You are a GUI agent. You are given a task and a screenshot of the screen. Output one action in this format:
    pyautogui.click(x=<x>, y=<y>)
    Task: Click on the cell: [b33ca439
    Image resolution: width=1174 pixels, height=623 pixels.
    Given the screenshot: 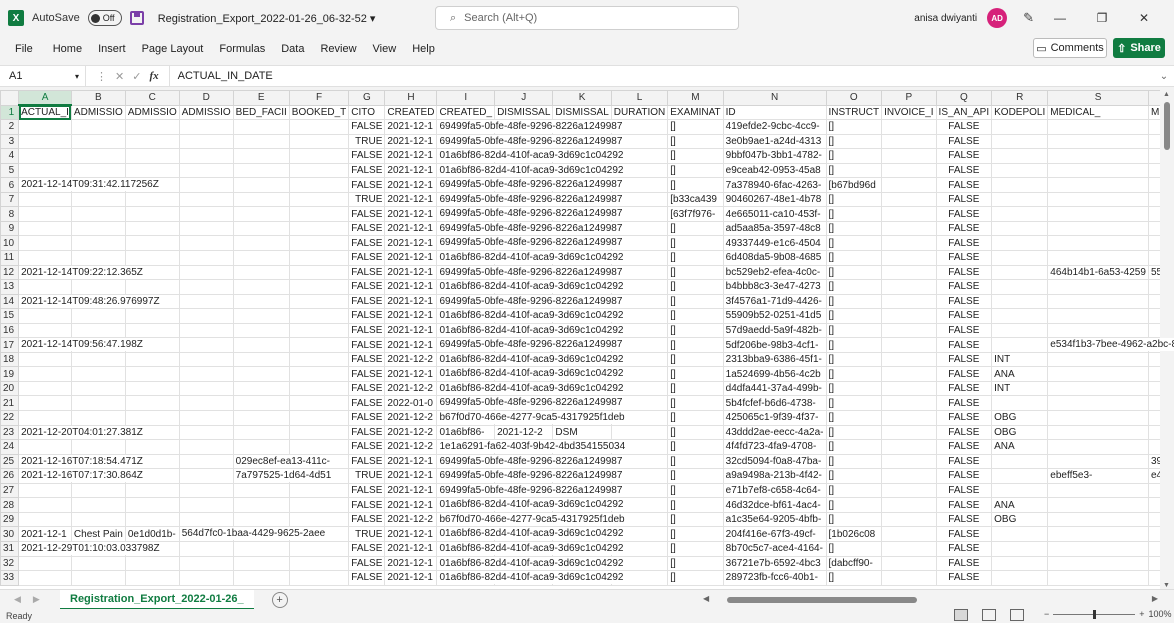 What is the action you would take?
    pyautogui.click(x=695, y=199)
    